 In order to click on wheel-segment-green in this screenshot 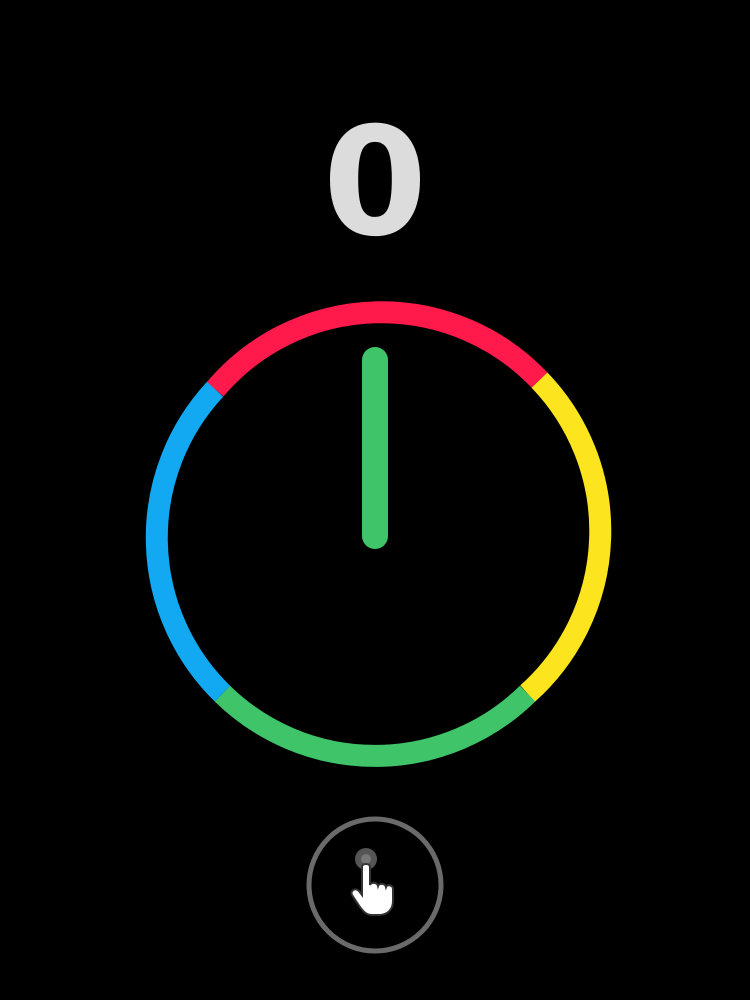, I will do `click(375, 726)`.